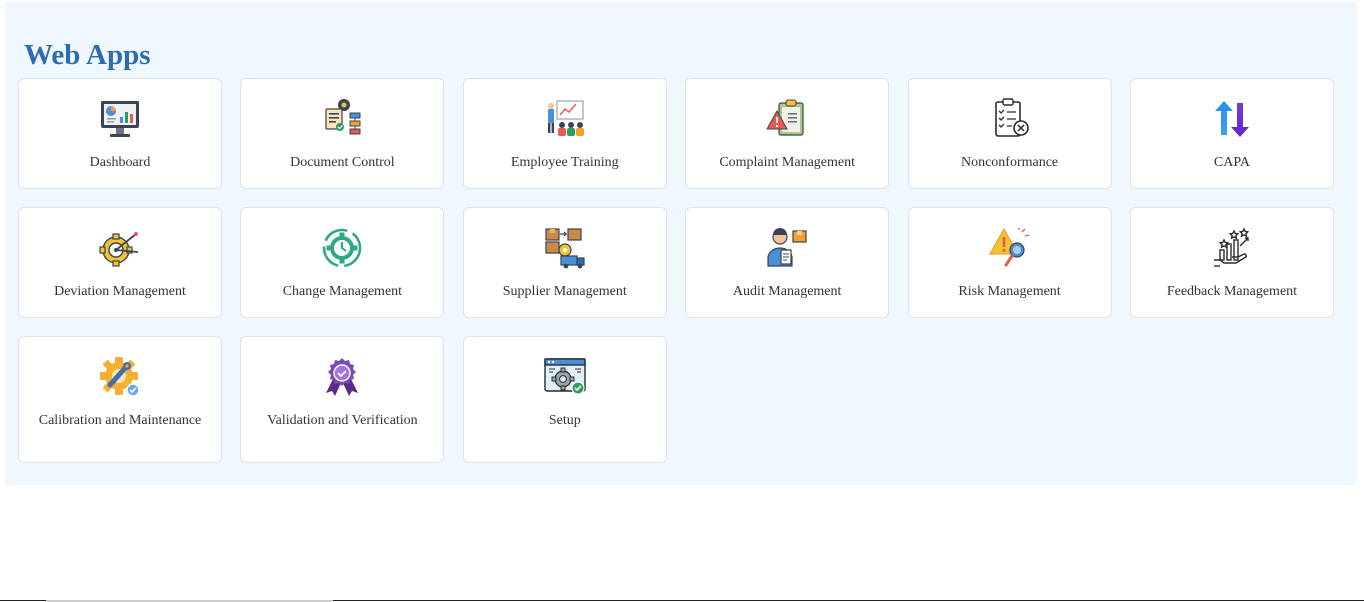 Image resolution: width=1364 pixels, height=602 pixels. I want to click on up-down-arrows-icon, so click(1232, 119).